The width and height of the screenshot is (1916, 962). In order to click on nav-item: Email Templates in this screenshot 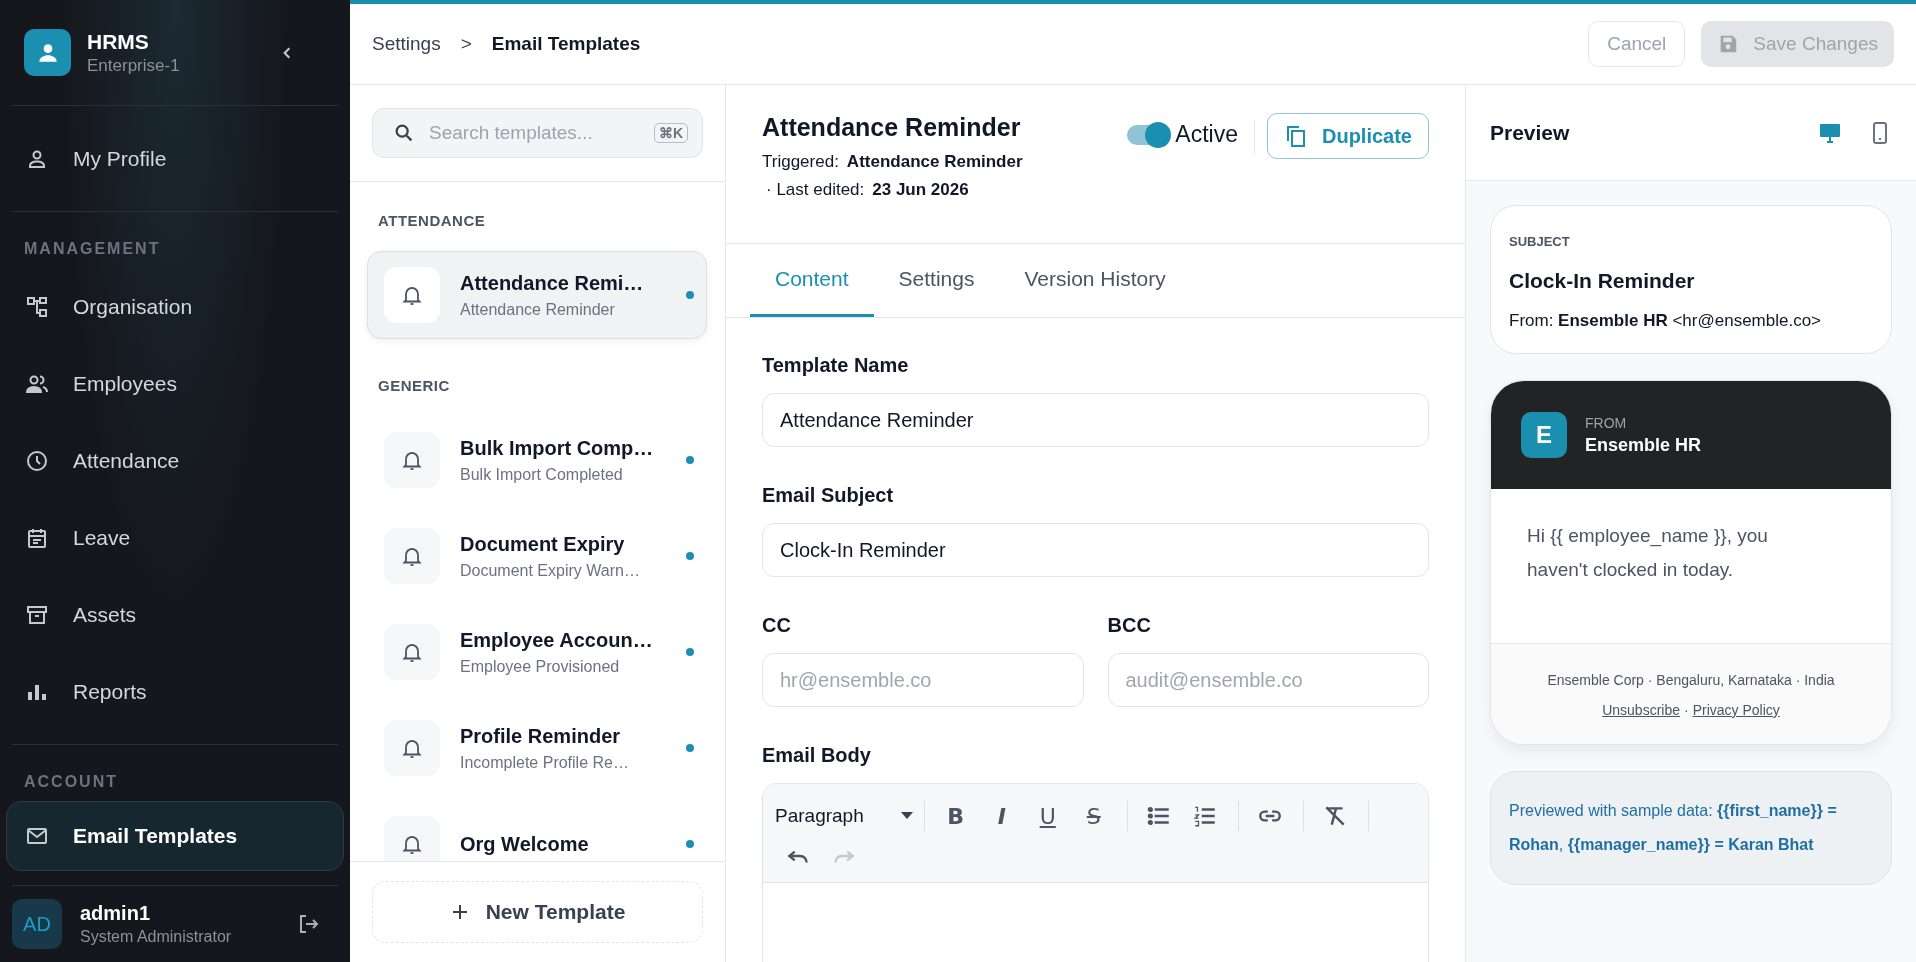, I will do `click(175, 836)`.